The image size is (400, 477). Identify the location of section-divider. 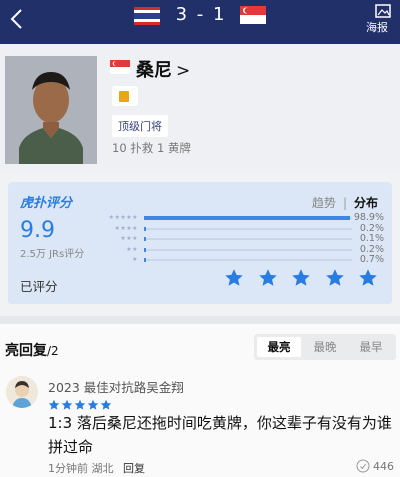
(200, 320).